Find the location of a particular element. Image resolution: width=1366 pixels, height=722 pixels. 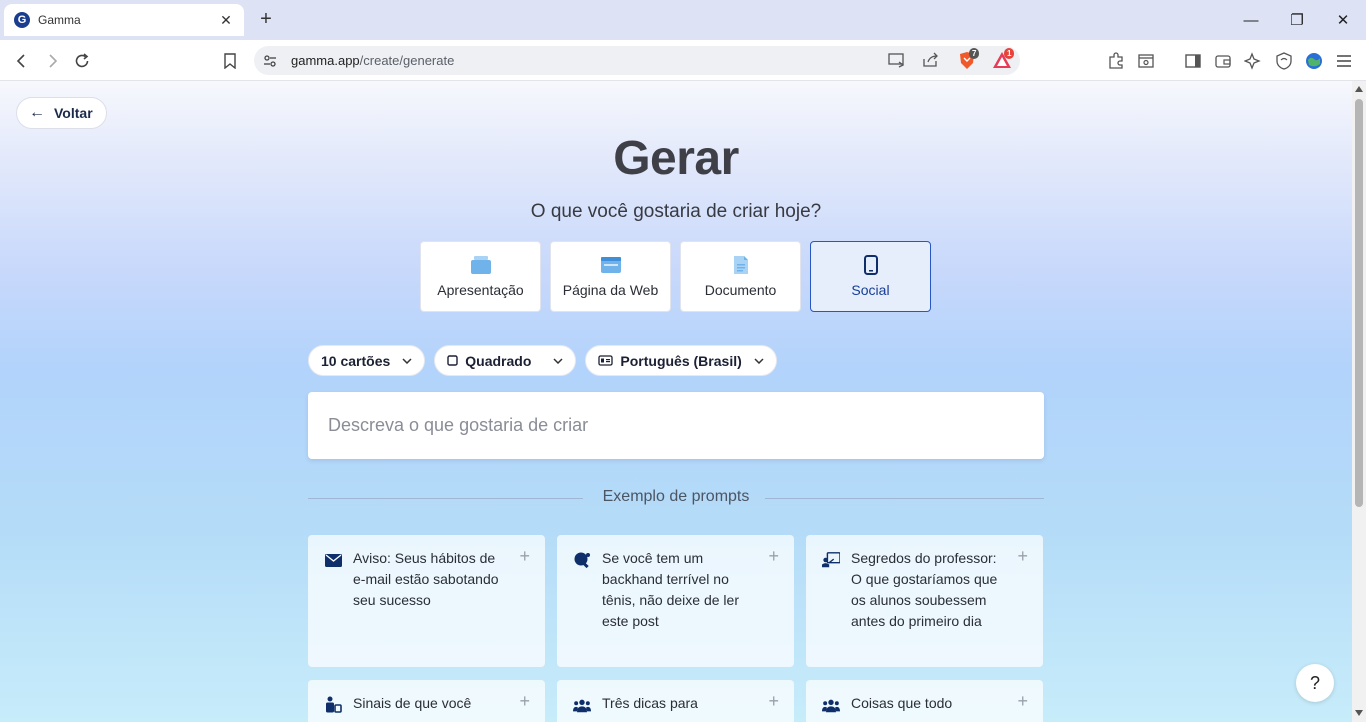

wallet-icon is located at coordinates (1223, 61).